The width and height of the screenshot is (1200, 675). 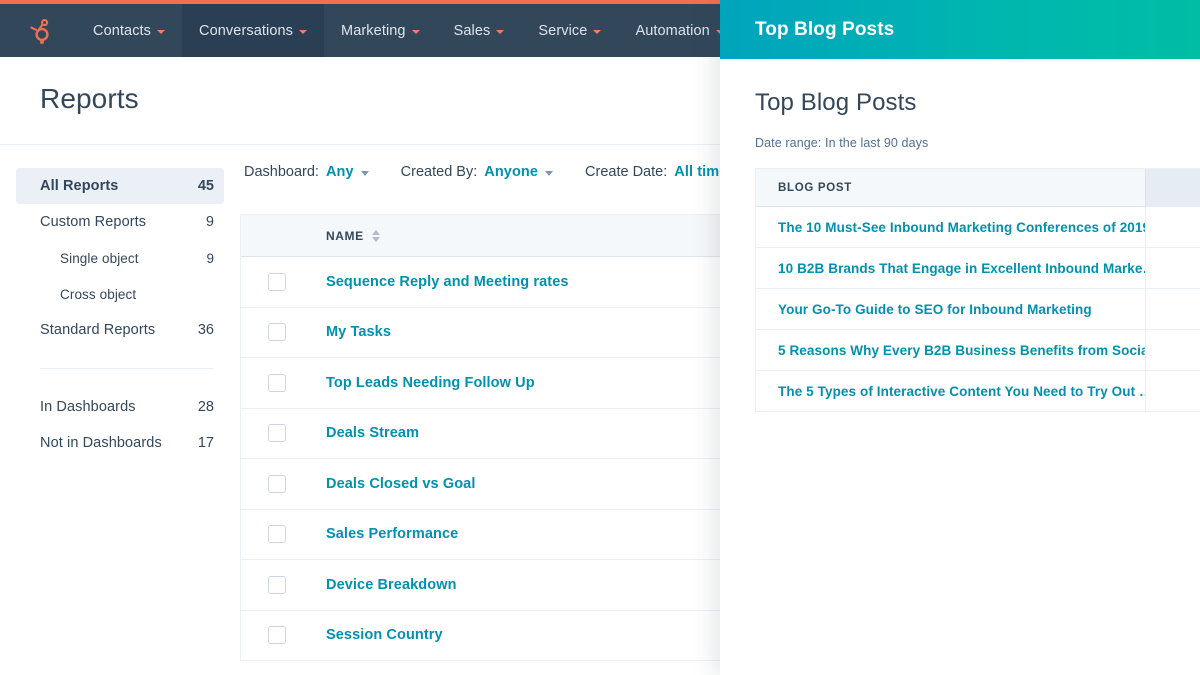 What do you see at coordinates (960, 29) in the screenshot?
I see `panel-header: Top Blog Posts` at bounding box center [960, 29].